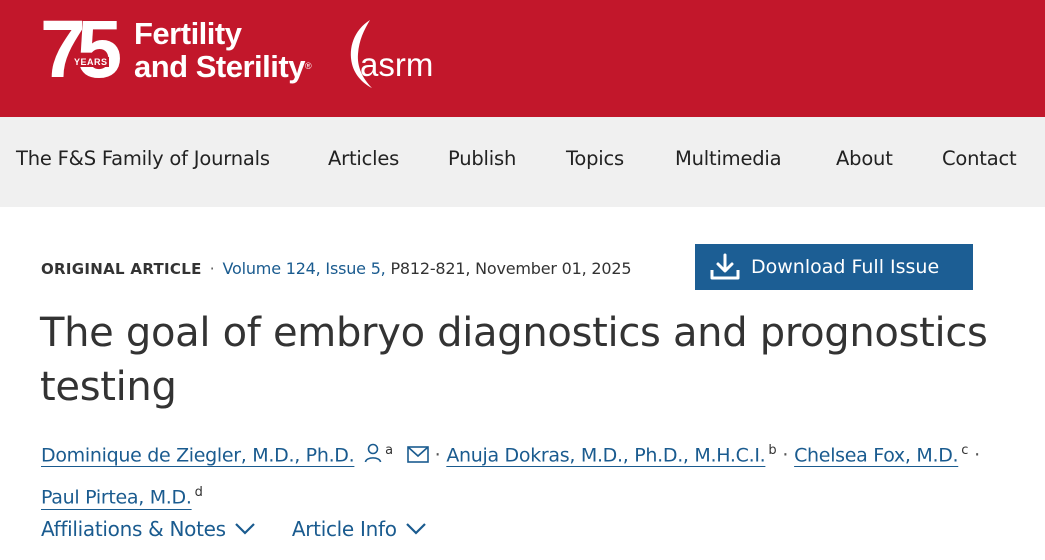  Describe the element at coordinates (133, 529) in the screenshot. I see `affiliations-notes-label: Affiliations & Notes` at that location.